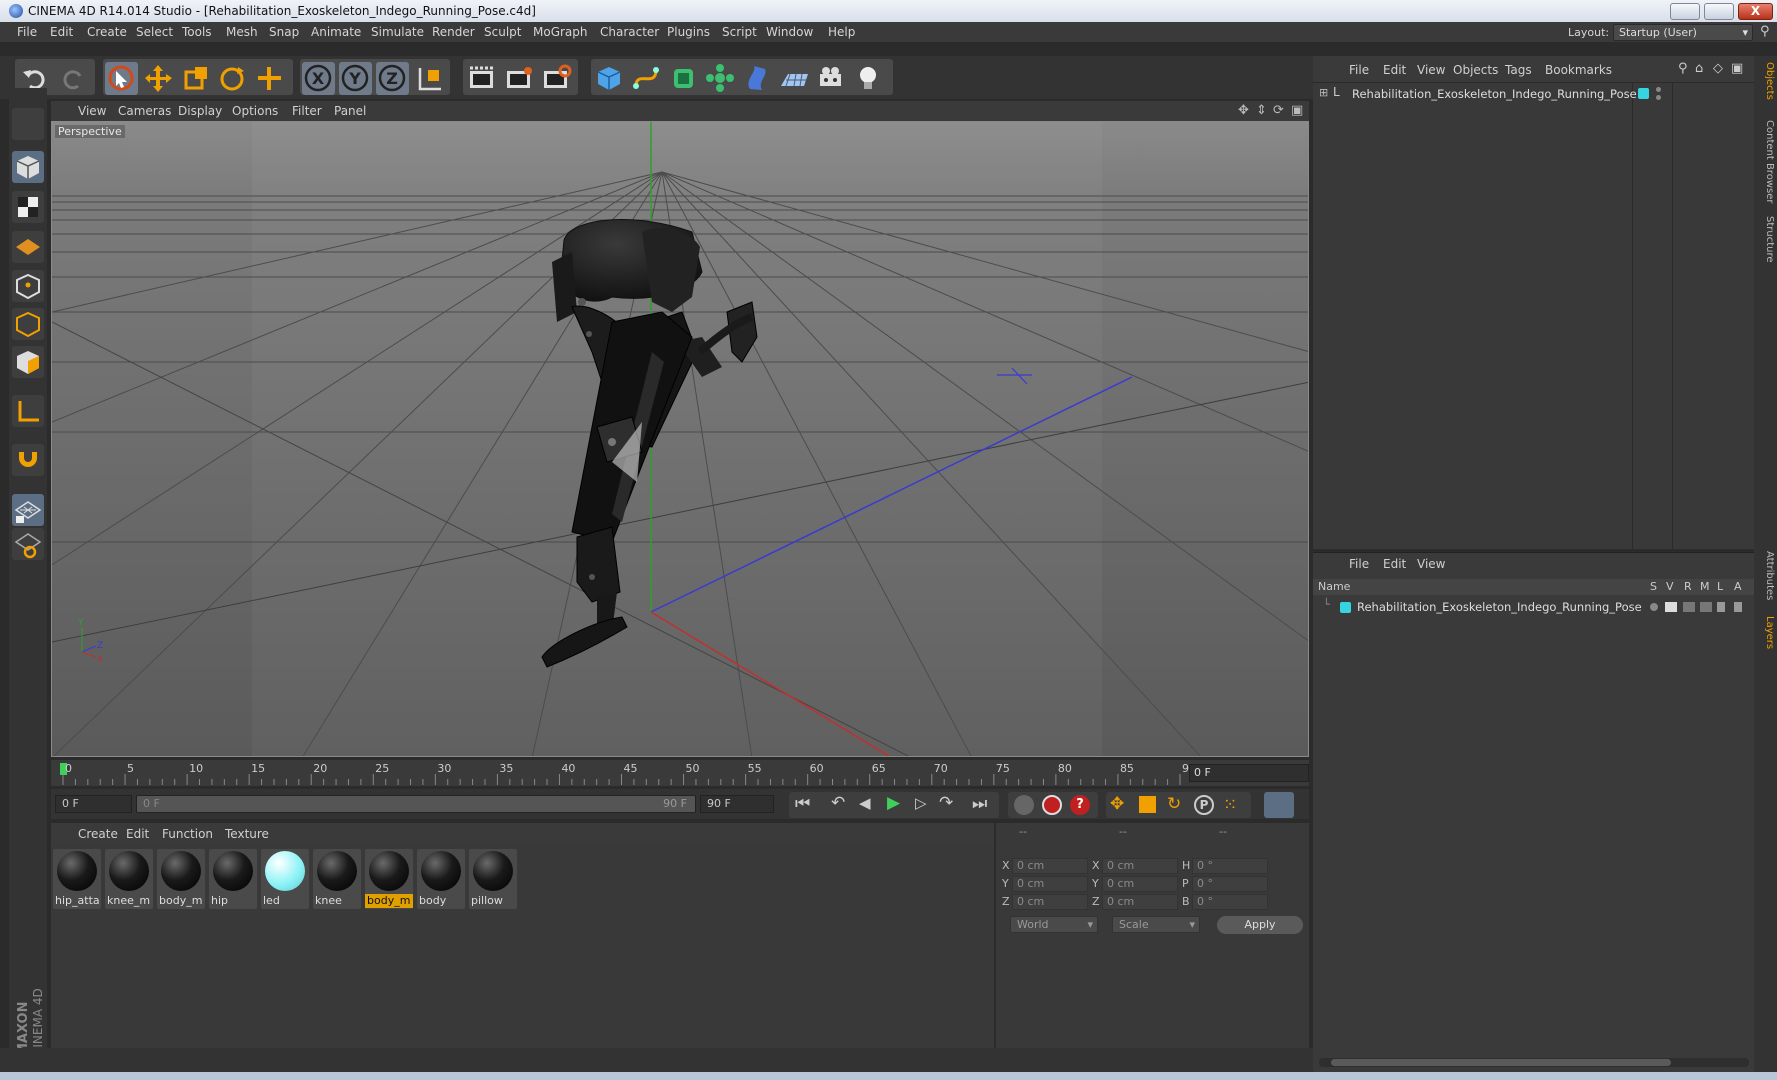 The height and width of the screenshot is (1080, 1777). What do you see at coordinates (838, 803) in the screenshot?
I see `previous-key-icon: ↶` at bounding box center [838, 803].